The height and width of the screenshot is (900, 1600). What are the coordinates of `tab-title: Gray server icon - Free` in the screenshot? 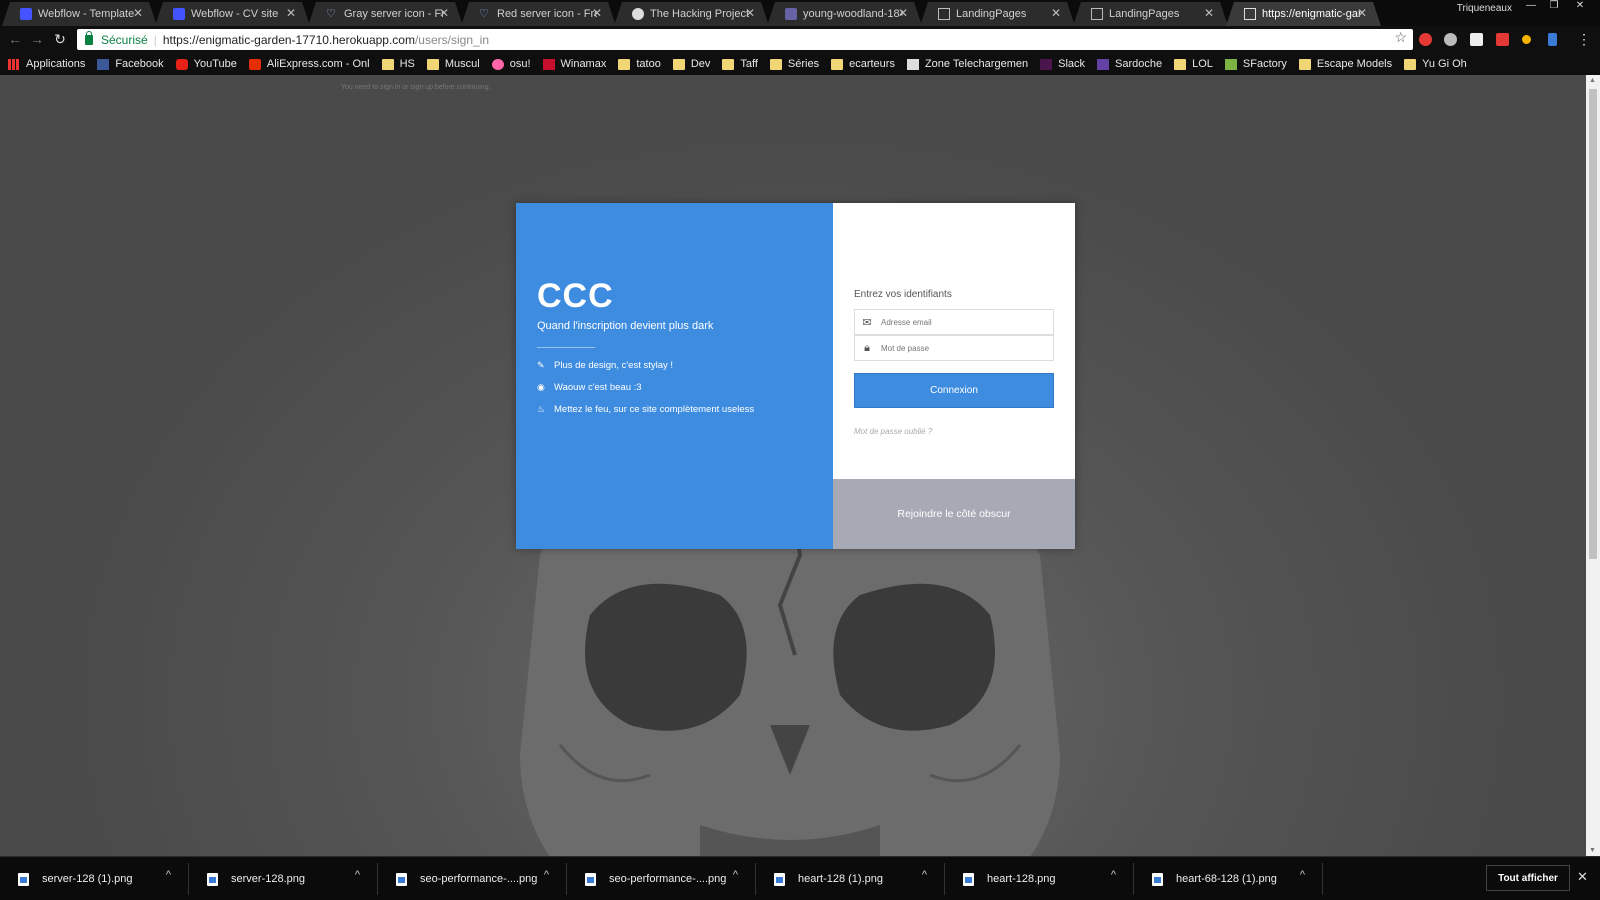 It's located at (394, 14).